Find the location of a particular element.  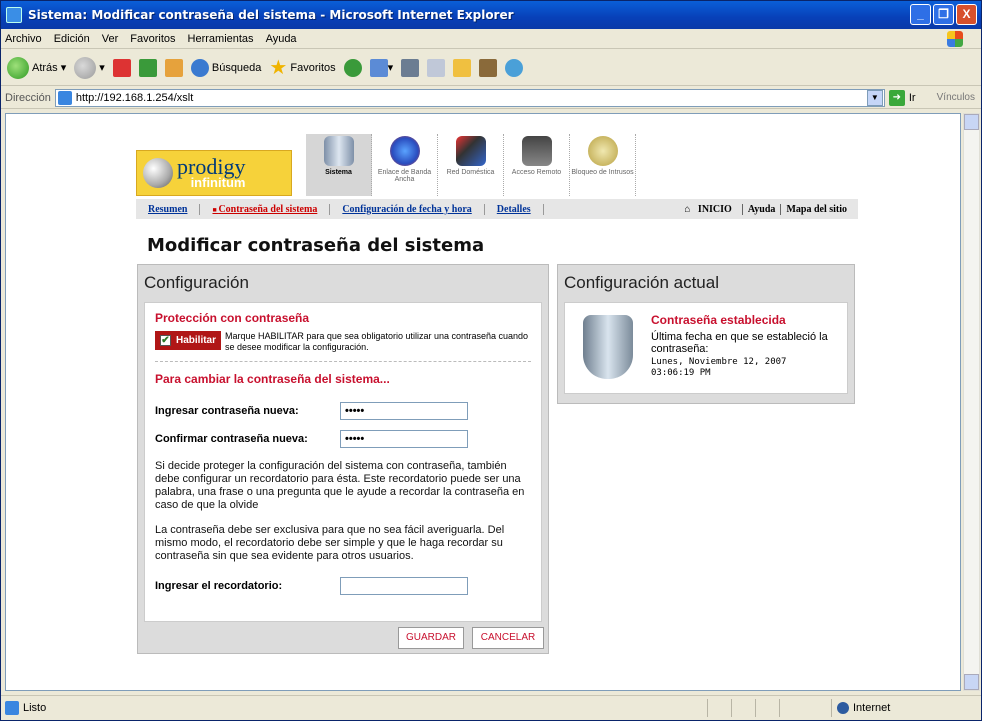

print-icon is located at coordinates (410, 67).